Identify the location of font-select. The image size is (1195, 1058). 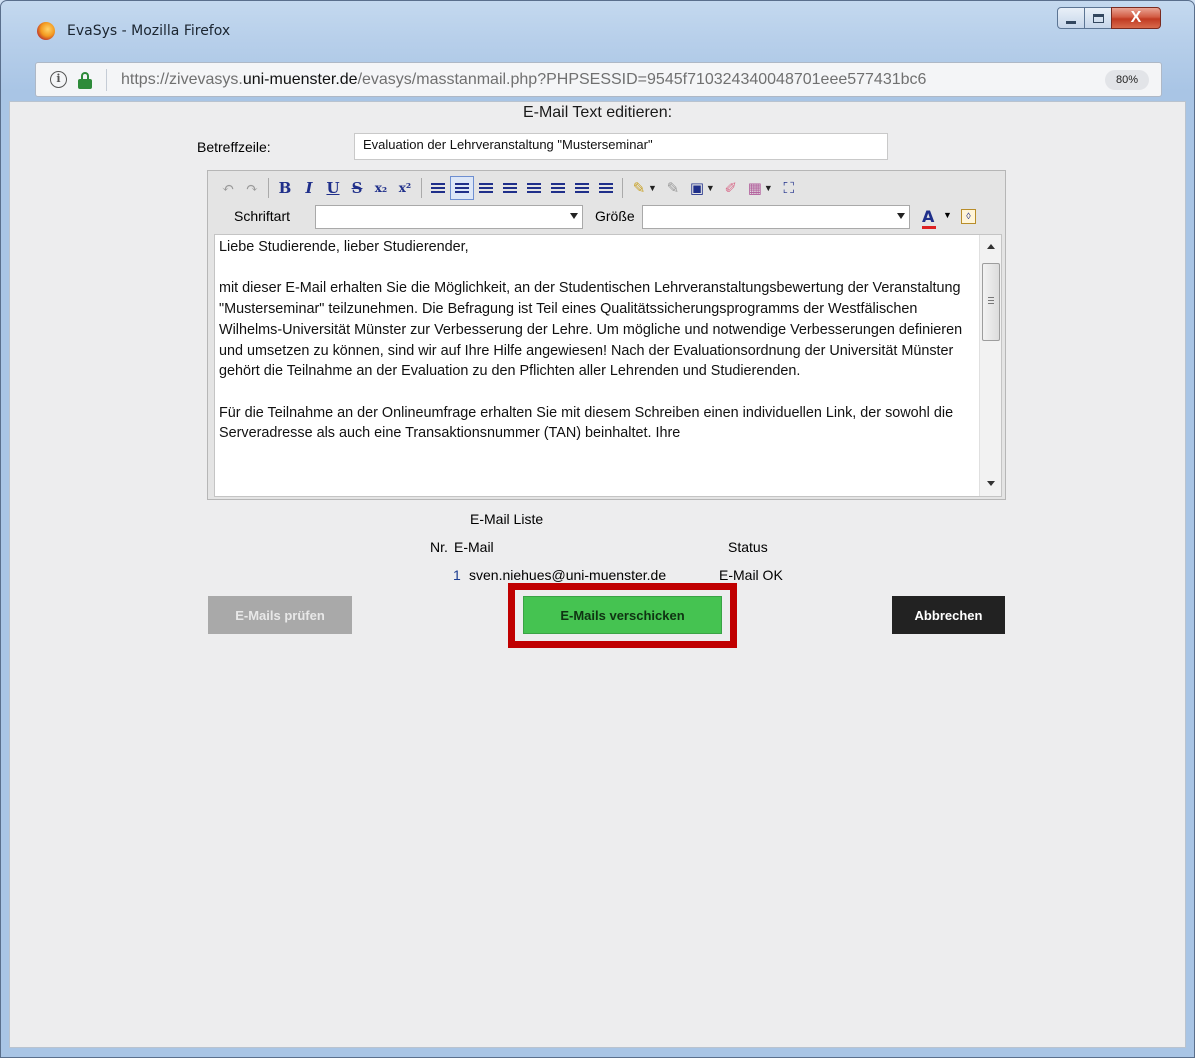
(449, 217).